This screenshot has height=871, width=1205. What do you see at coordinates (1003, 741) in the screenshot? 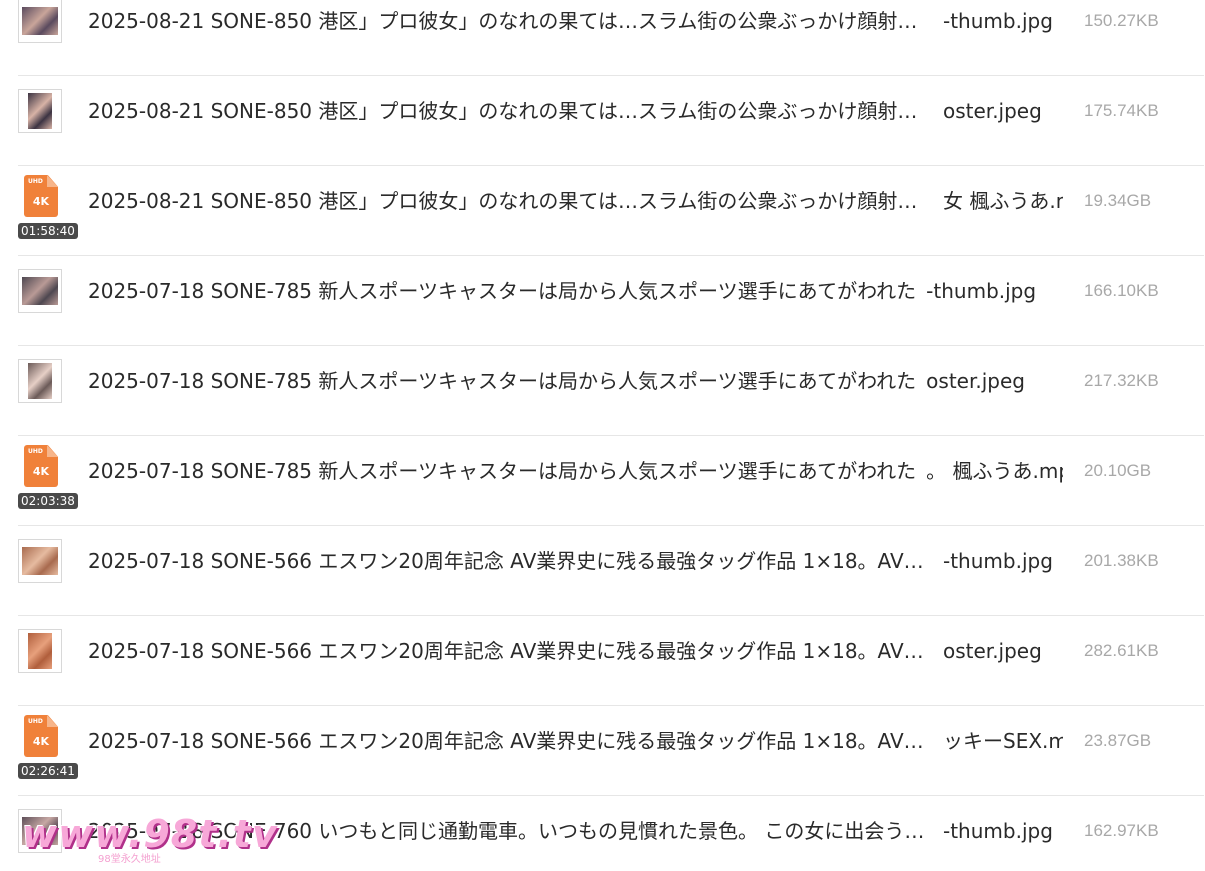
I see `file-name-suffix: ッキーSEX.mp4` at bounding box center [1003, 741].